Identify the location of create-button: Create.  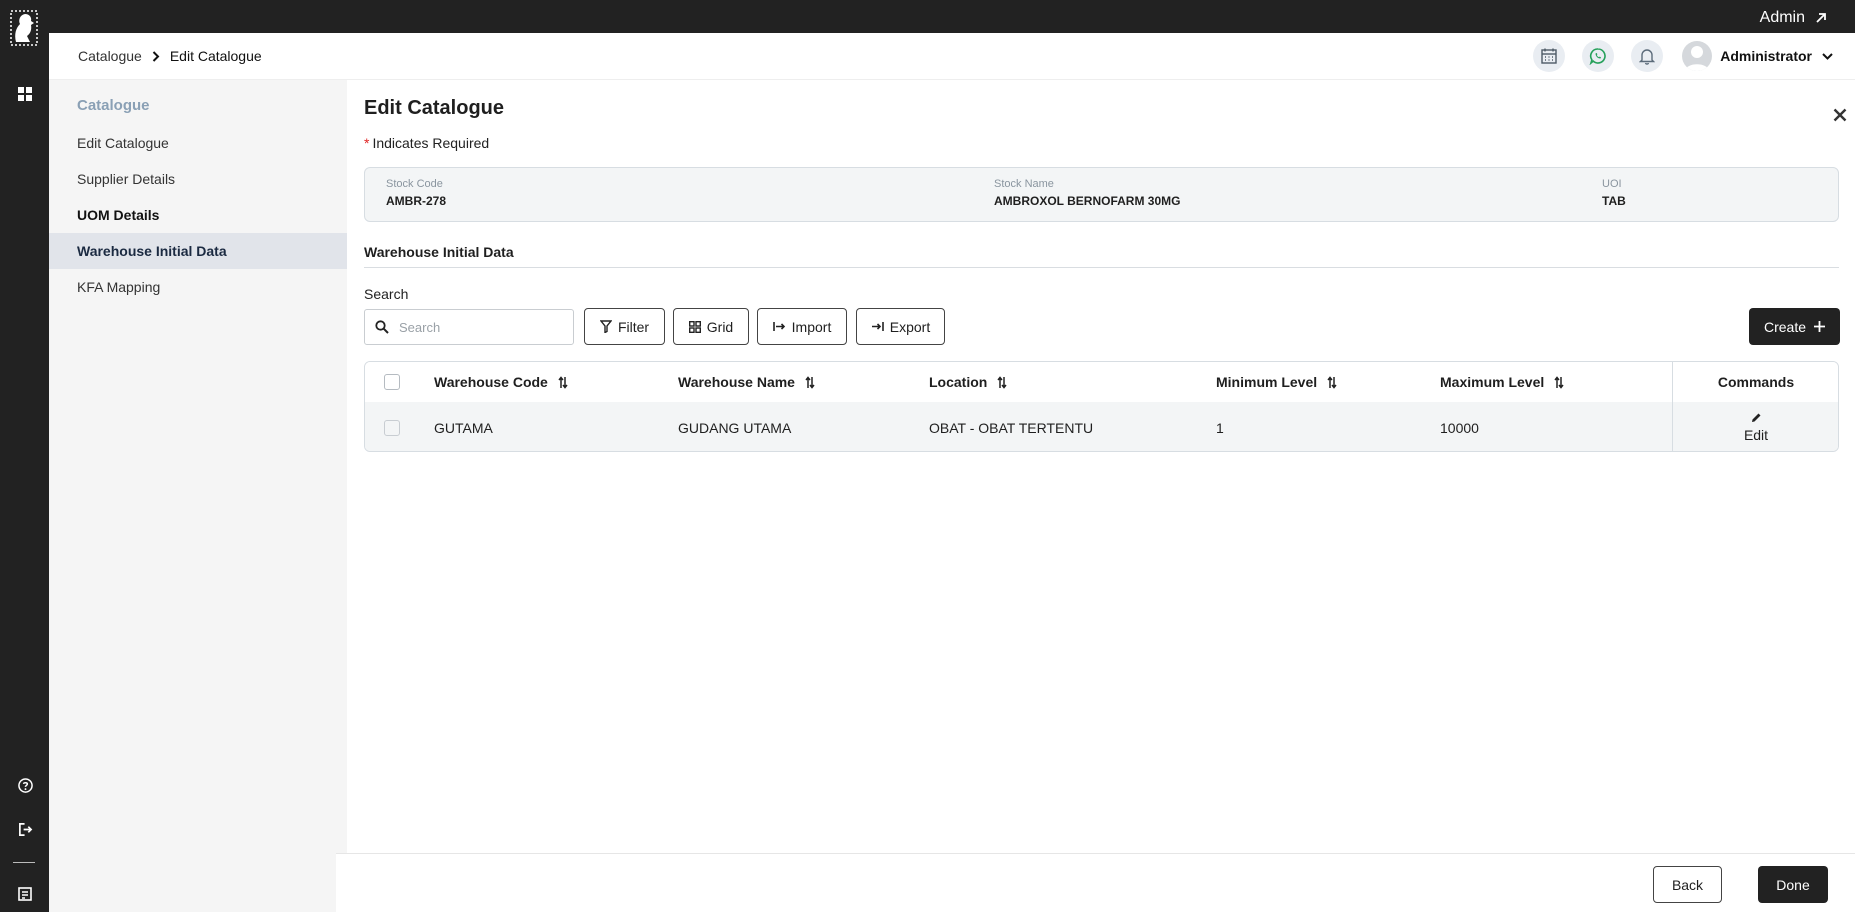
(1794, 326).